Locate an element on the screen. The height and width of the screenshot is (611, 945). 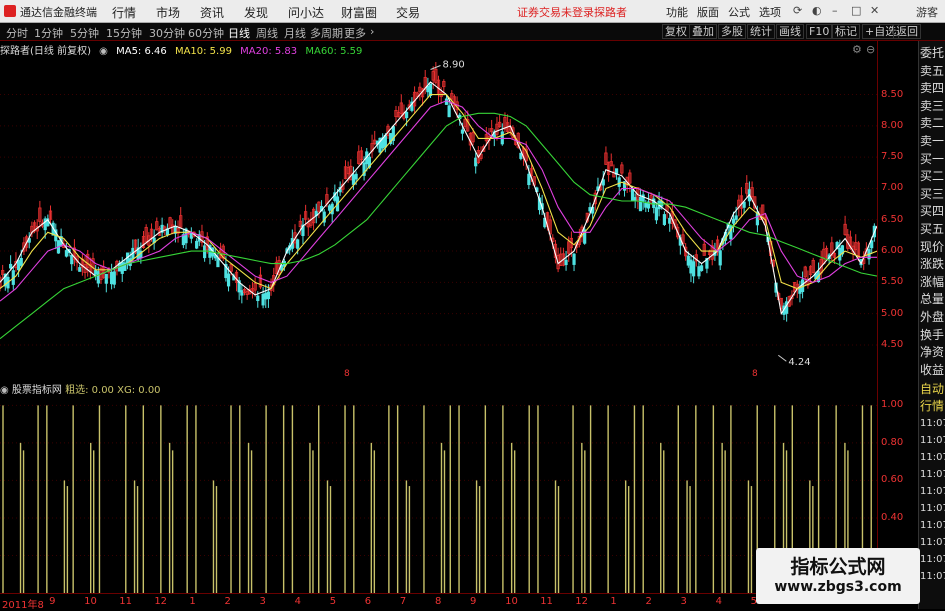
side-panel-item: 买二 is located at coordinates (932, 176).